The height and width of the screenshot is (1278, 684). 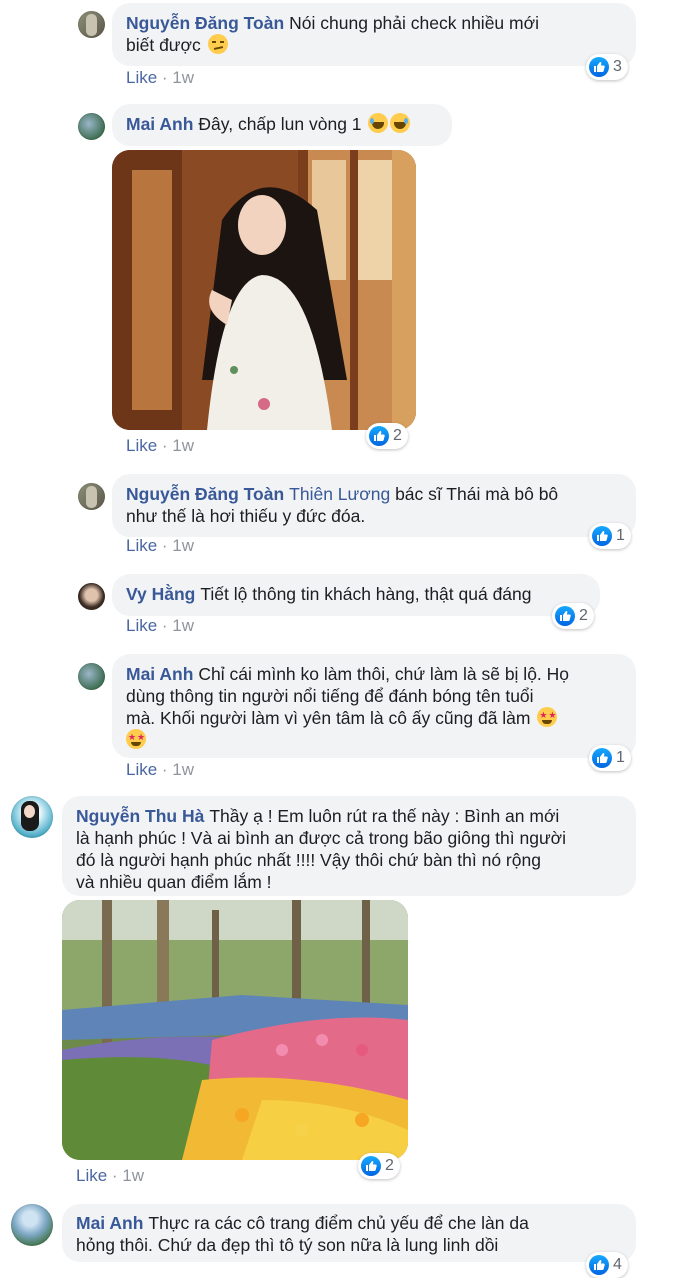 I want to click on mention-link: Thiên Lương, so click(x=339, y=494).